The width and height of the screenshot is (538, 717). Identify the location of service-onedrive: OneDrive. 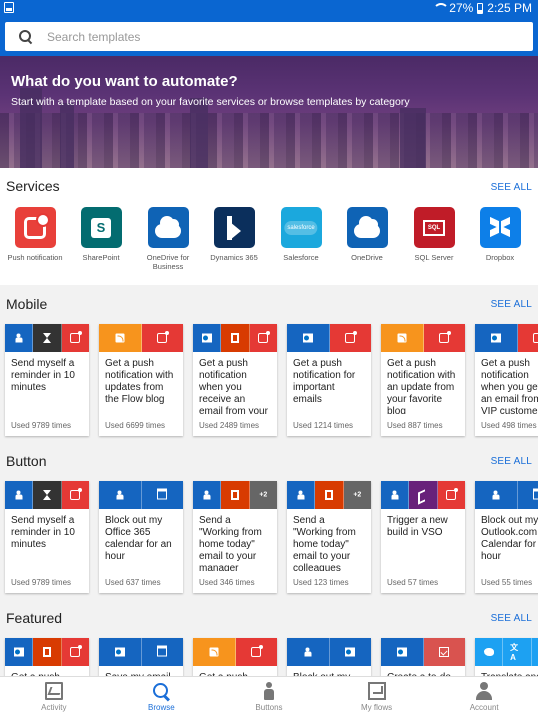
(367, 234).